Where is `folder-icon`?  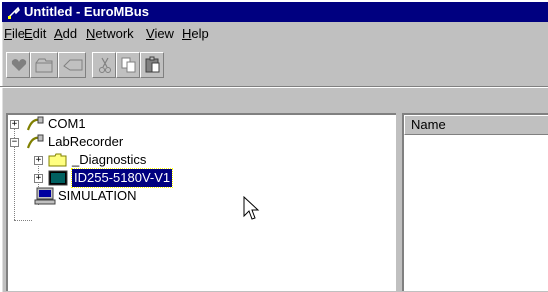
folder-icon is located at coordinates (57, 160).